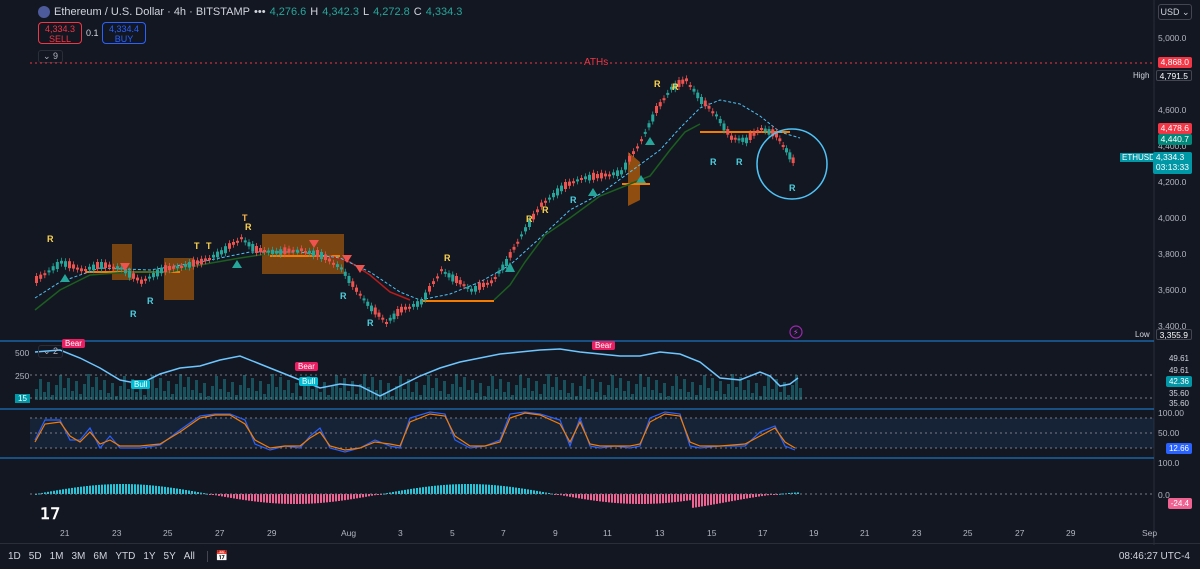 The image size is (1200, 569). I want to click on tf-5y: 5Y, so click(170, 556).